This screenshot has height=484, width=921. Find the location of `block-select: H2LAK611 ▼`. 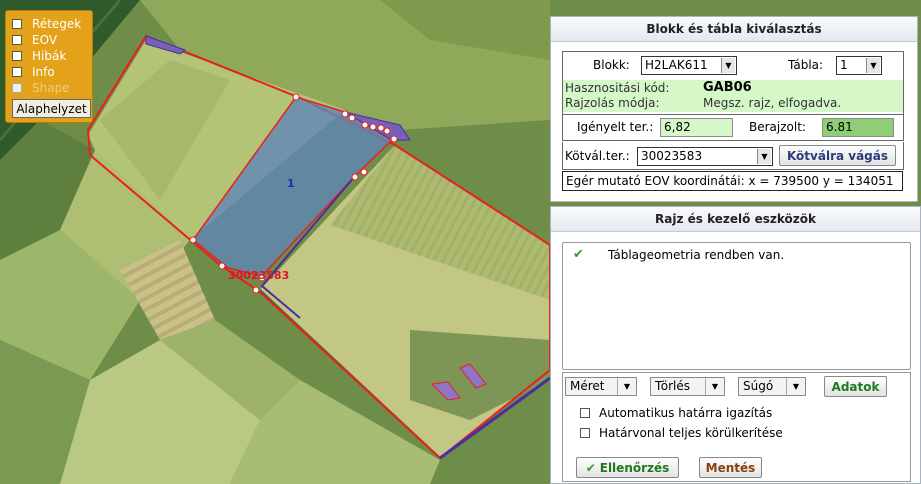

block-select: H2LAK611 ▼ is located at coordinates (689, 65).